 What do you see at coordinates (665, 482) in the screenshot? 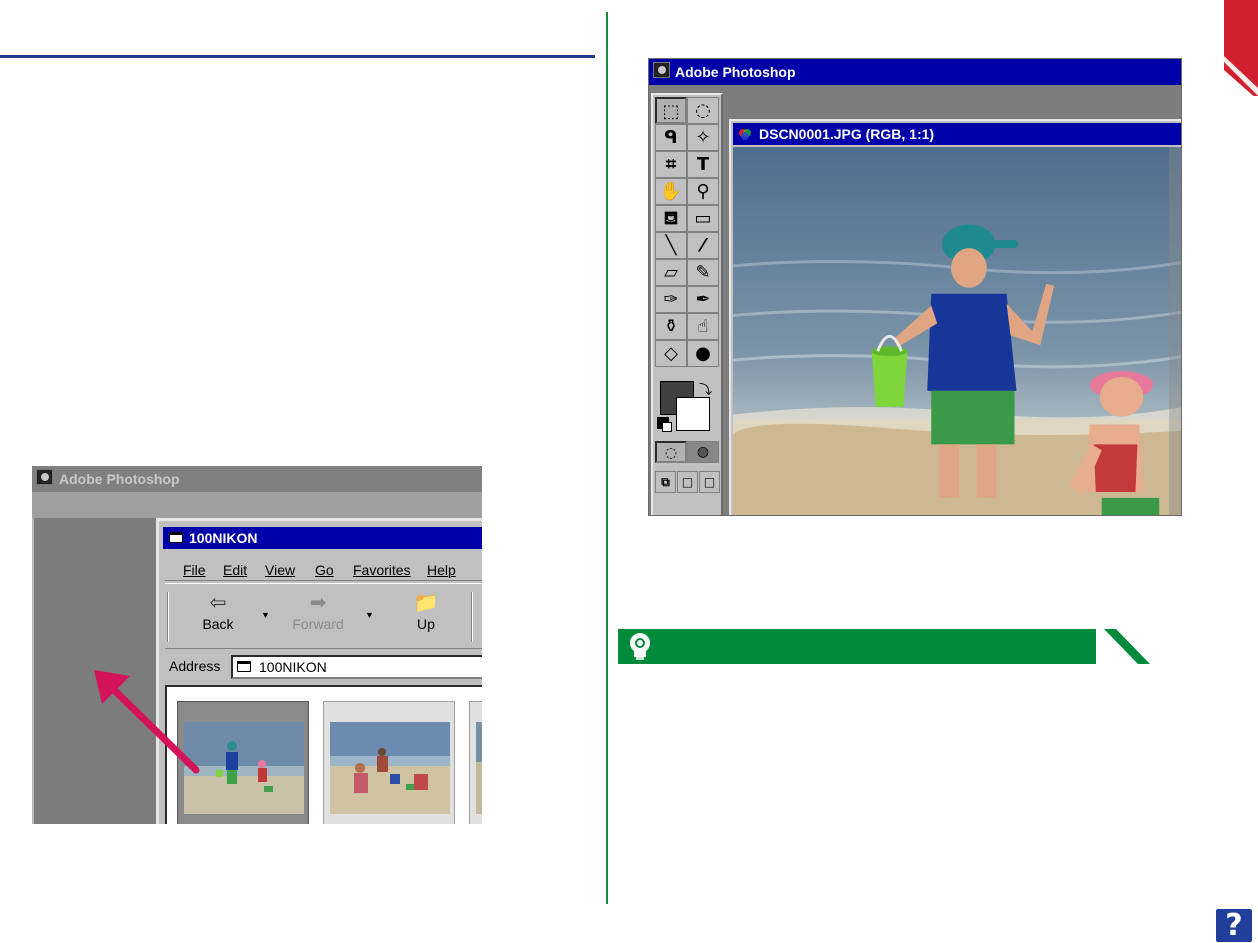
I see `window-mode-icon: ⧉` at bounding box center [665, 482].